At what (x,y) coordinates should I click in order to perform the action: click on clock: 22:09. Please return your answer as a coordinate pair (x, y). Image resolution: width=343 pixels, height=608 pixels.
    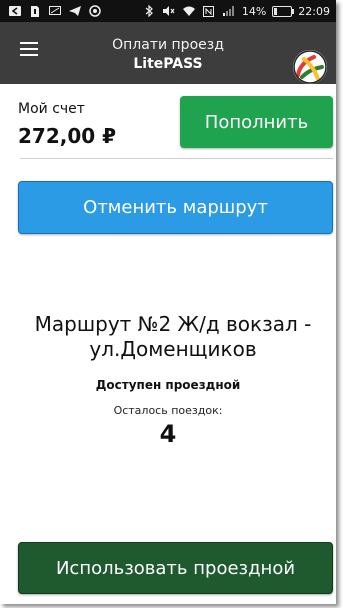
    Looking at the image, I should click on (314, 11).